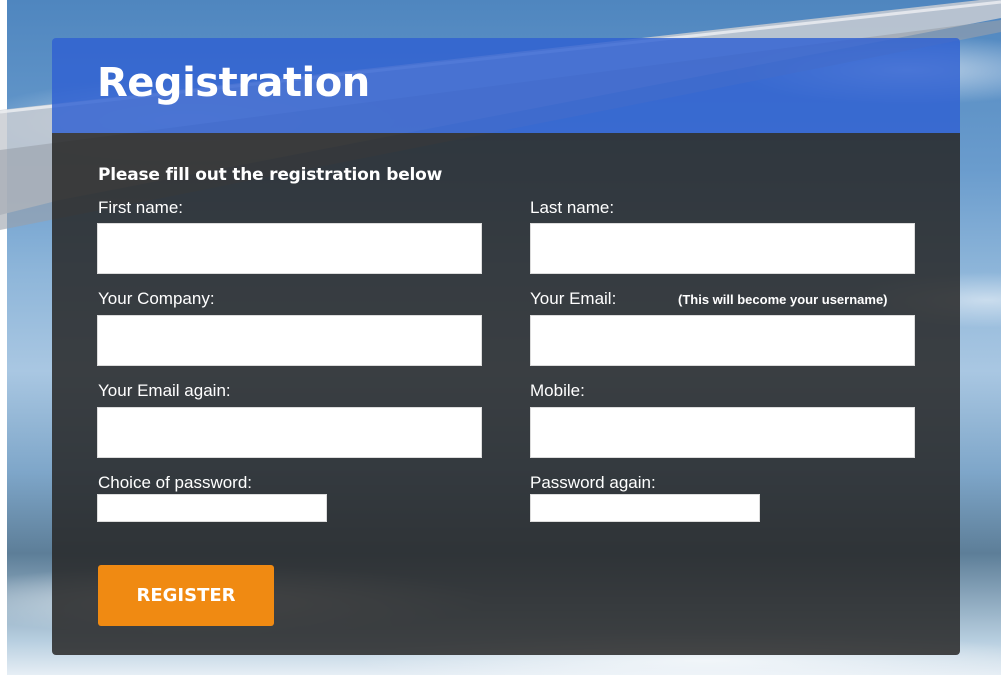  I want to click on email-again-field, so click(289, 432).